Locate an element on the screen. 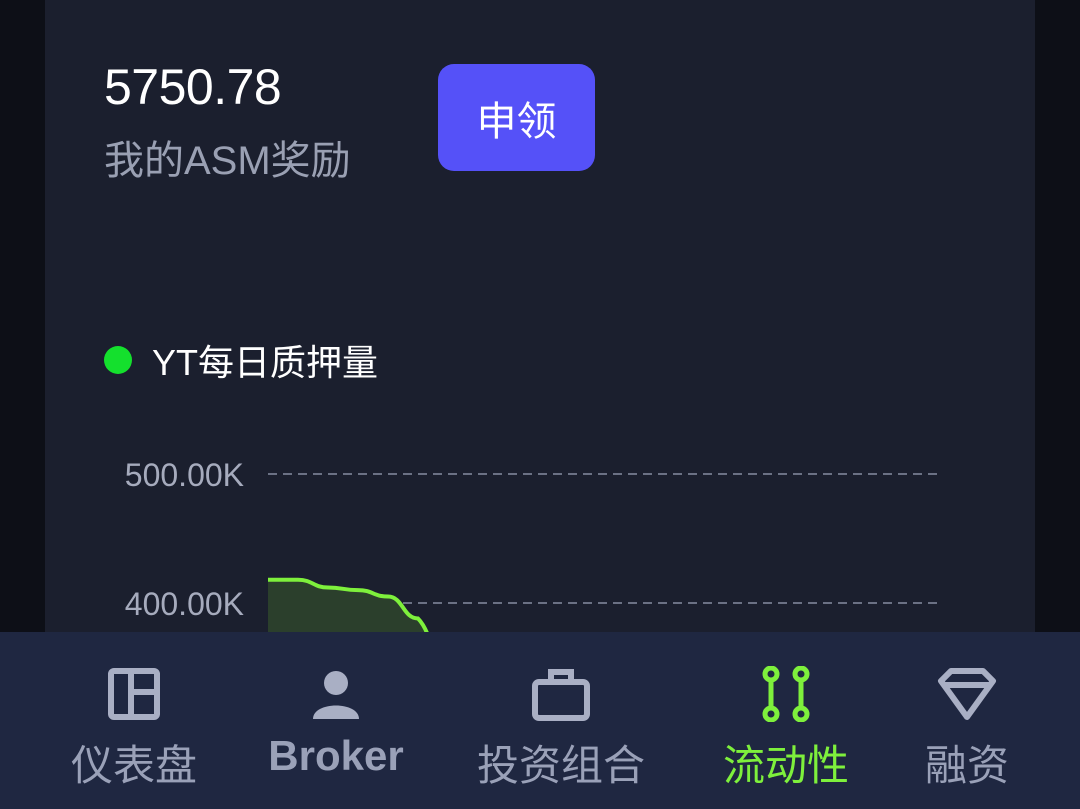 The width and height of the screenshot is (1080, 809). tab-label: 投资组合 is located at coordinates (560, 765).